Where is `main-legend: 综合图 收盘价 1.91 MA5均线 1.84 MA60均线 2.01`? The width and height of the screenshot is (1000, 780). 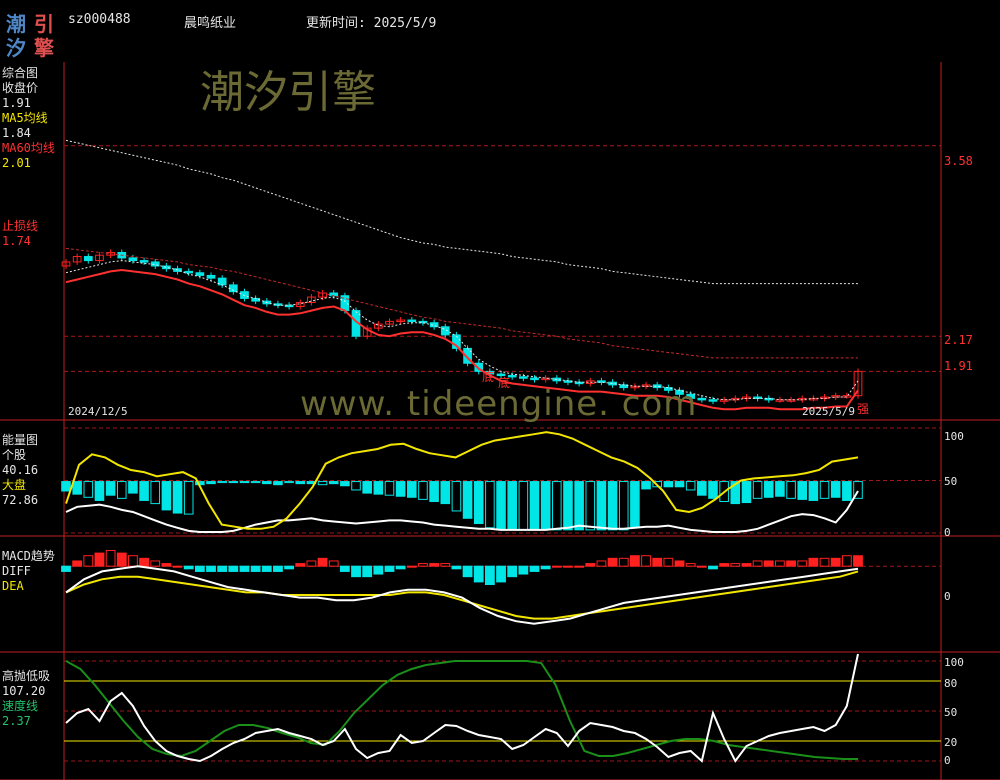 main-legend: 综合图 收盘价 1.91 MA5均线 1.84 MA60均线 2.01 is located at coordinates (28, 118).